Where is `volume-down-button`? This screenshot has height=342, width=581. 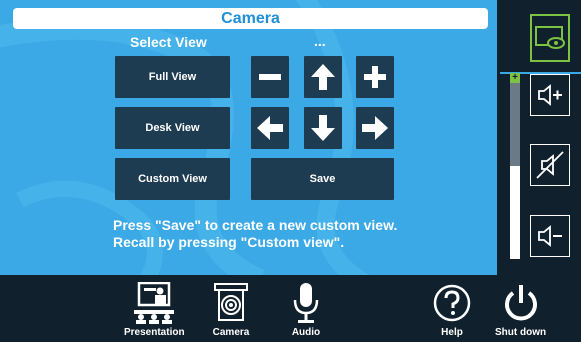
volume-down-button is located at coordinates (550, 236).